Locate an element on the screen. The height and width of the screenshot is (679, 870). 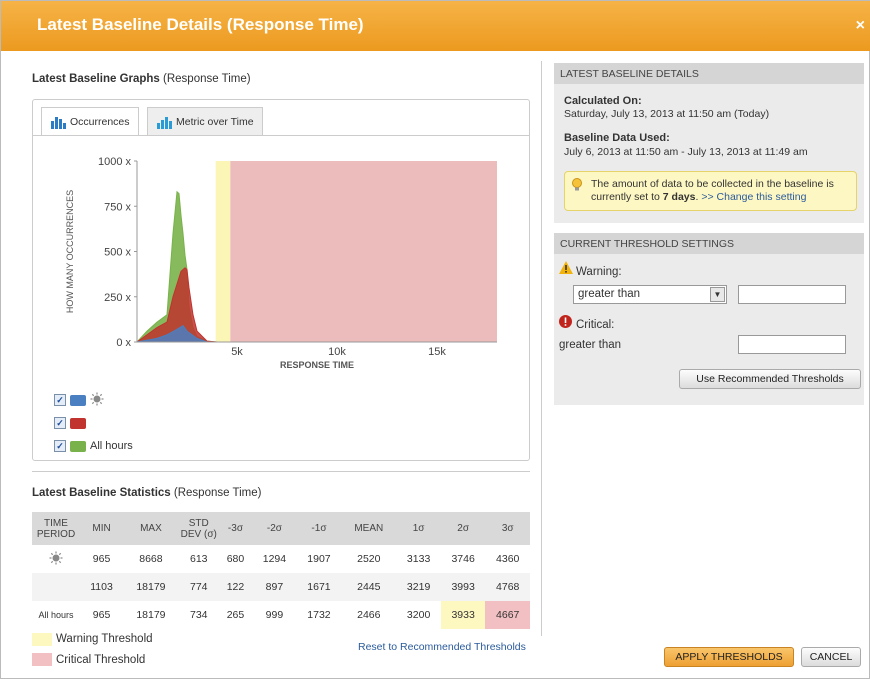
x-axis-label: RESPONSE TIME is located at coordinates (317, 365).